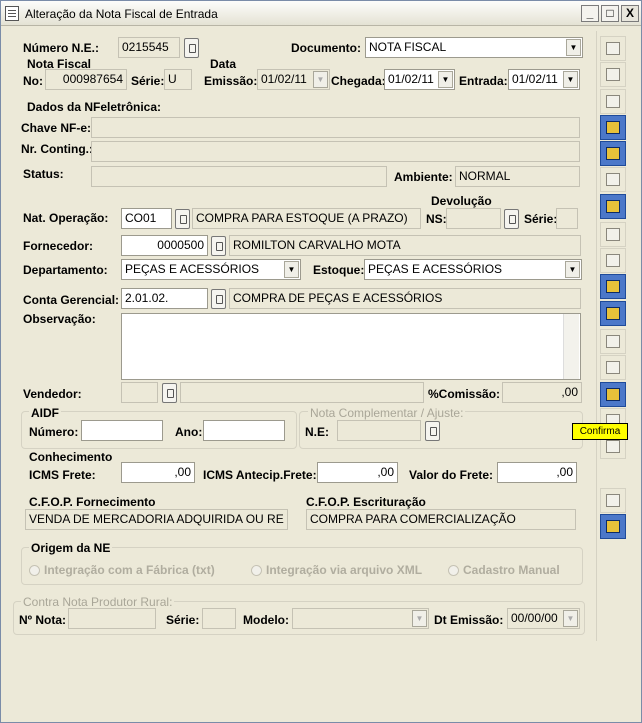  What do you see at coordinates (344, 570) in the screenshot?
I see `origem-xml-label: Integração via arquivo XML` at bounding box center [344, 570].